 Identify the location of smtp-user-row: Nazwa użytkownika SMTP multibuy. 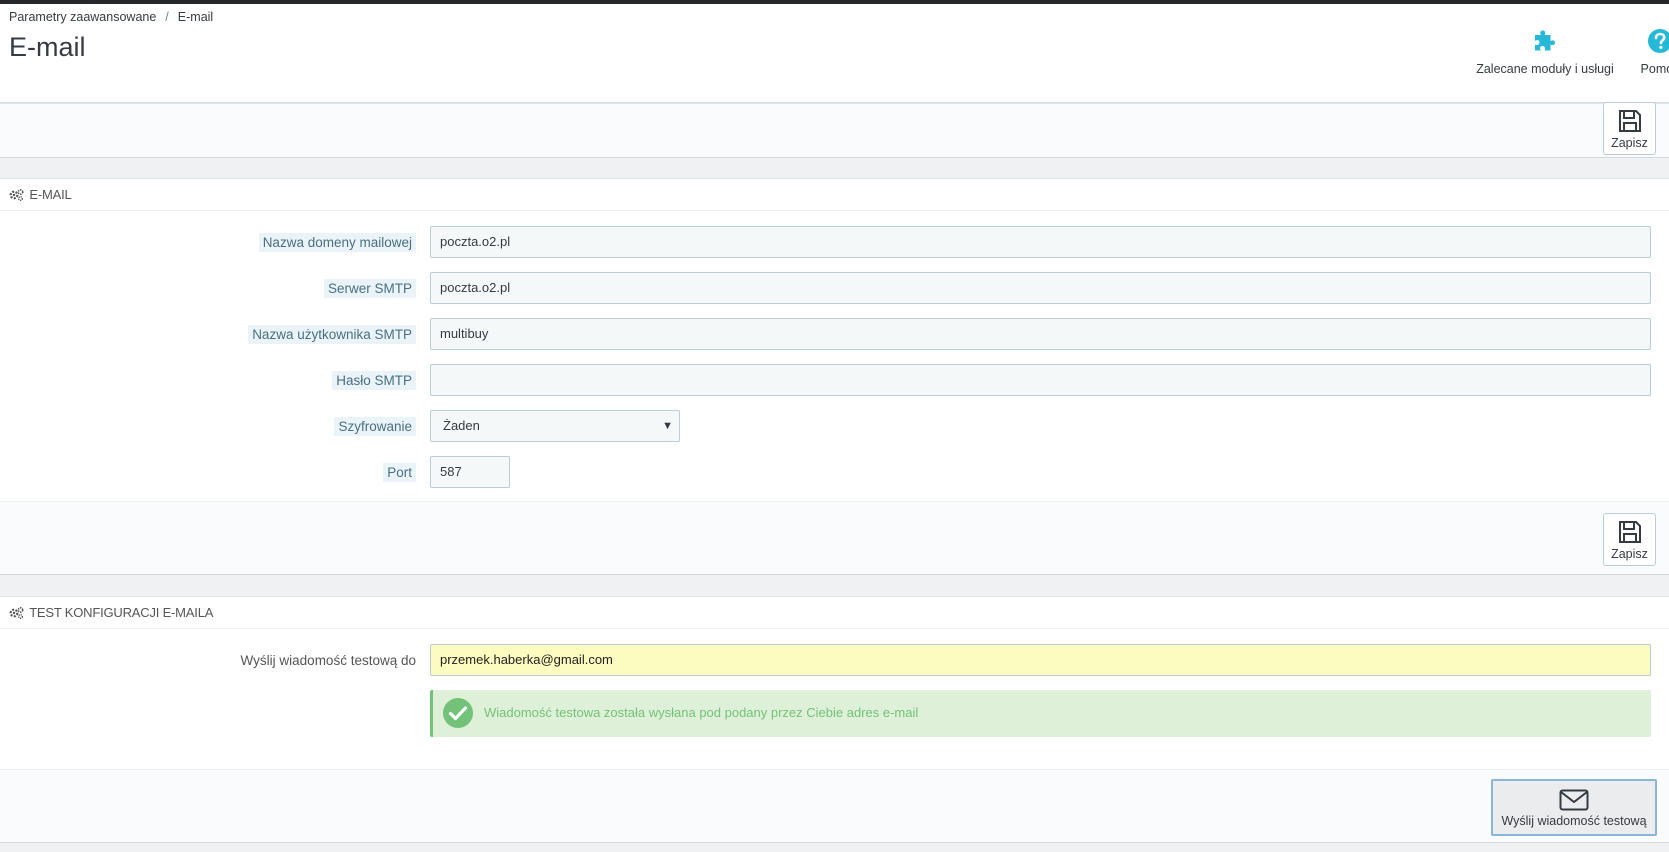
(834, 334).